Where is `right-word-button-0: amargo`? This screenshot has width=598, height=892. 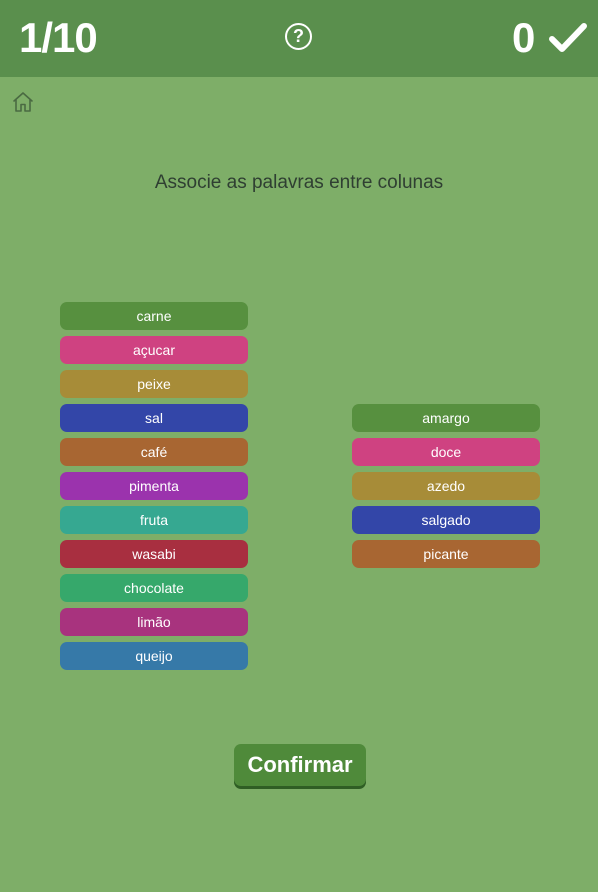
right-word-button-0: amargo is located at coordinates (446, 418).